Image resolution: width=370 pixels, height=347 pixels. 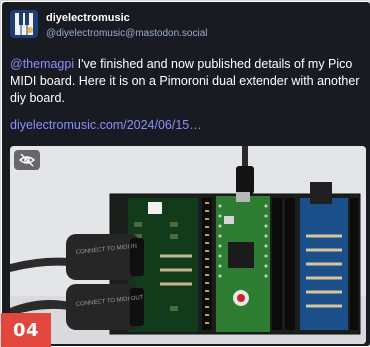 What do you see at coordinates (88, 18) in the screenshot?
I see `author-display-name: diyelectromusic` at bounding box center [88, 18].